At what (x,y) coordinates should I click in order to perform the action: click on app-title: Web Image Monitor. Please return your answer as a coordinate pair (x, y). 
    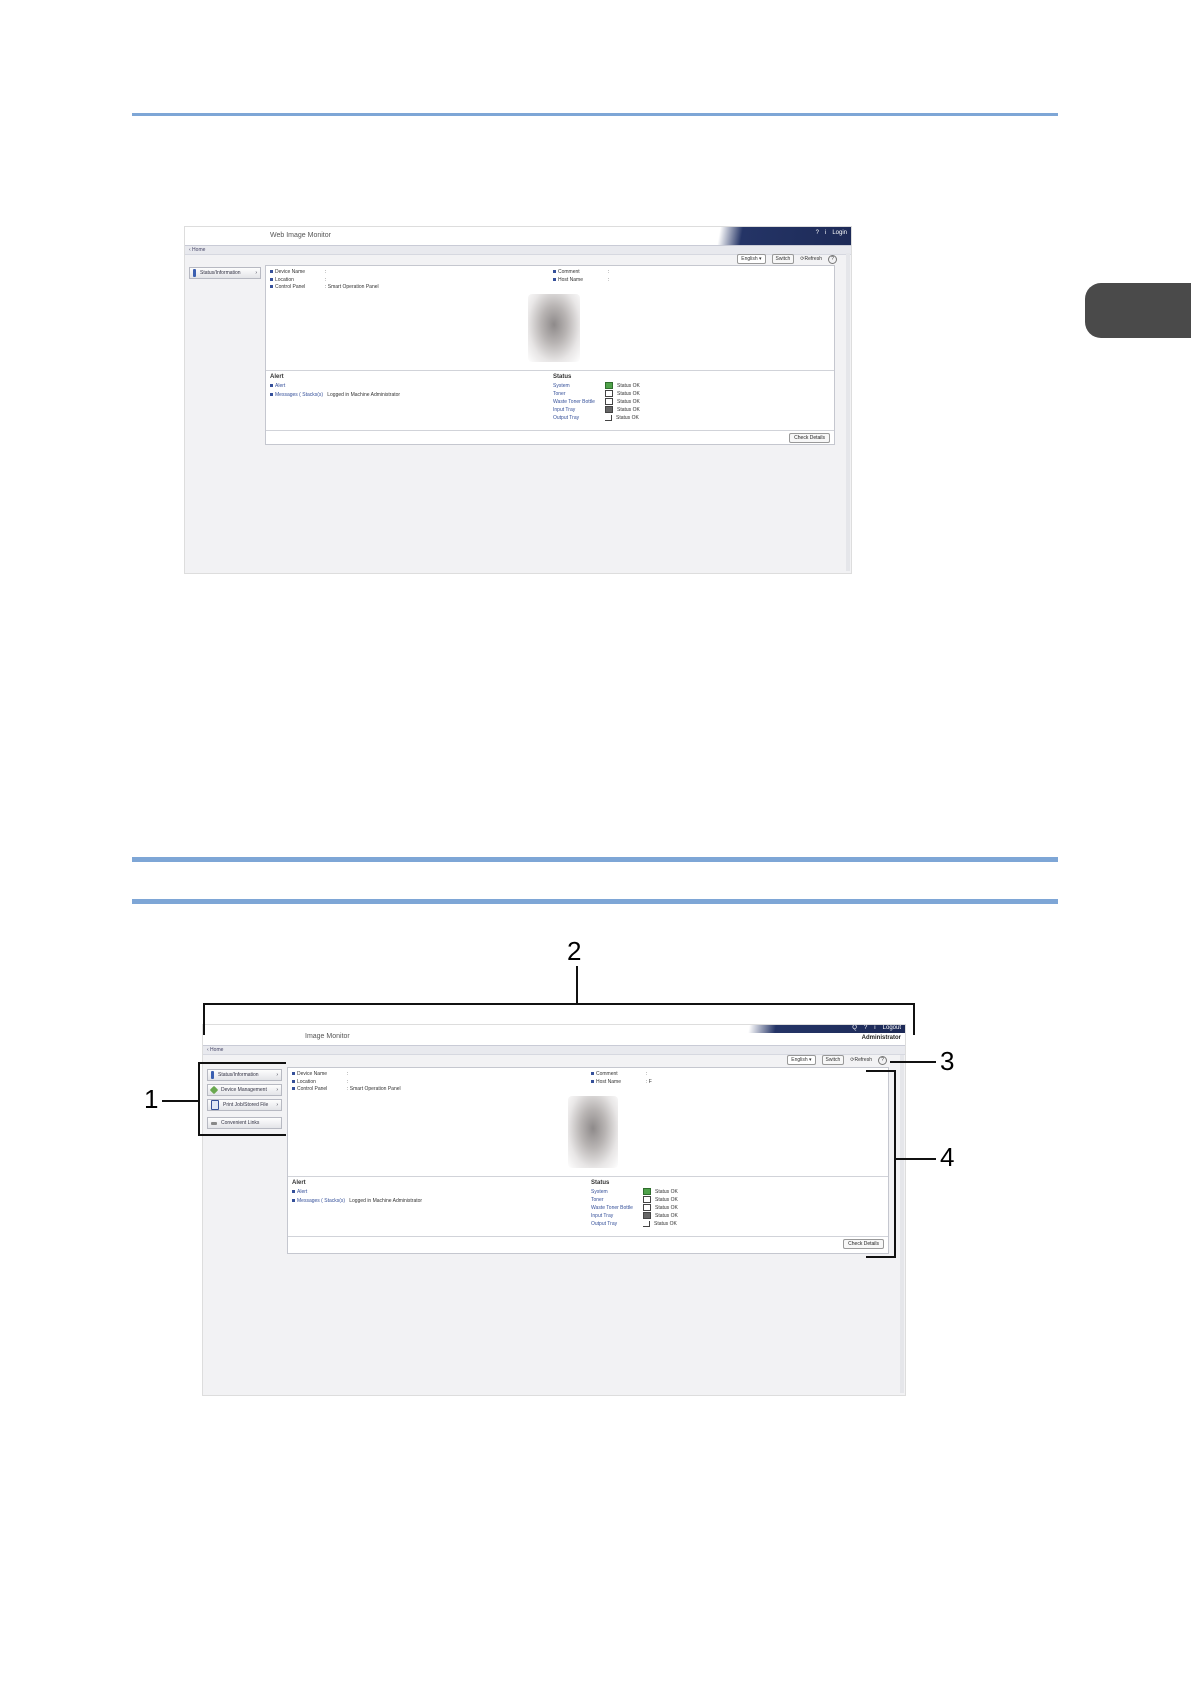
    Looking at the image, I should click on (300, 235).